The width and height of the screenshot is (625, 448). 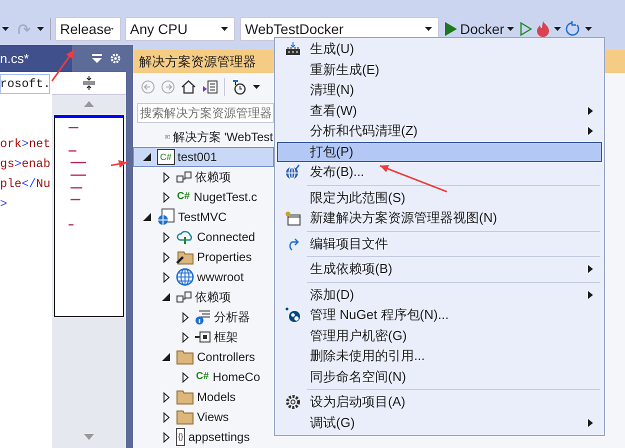 I want to click on menu-item: 同步命名空间(N), so click(x=439, y=376).